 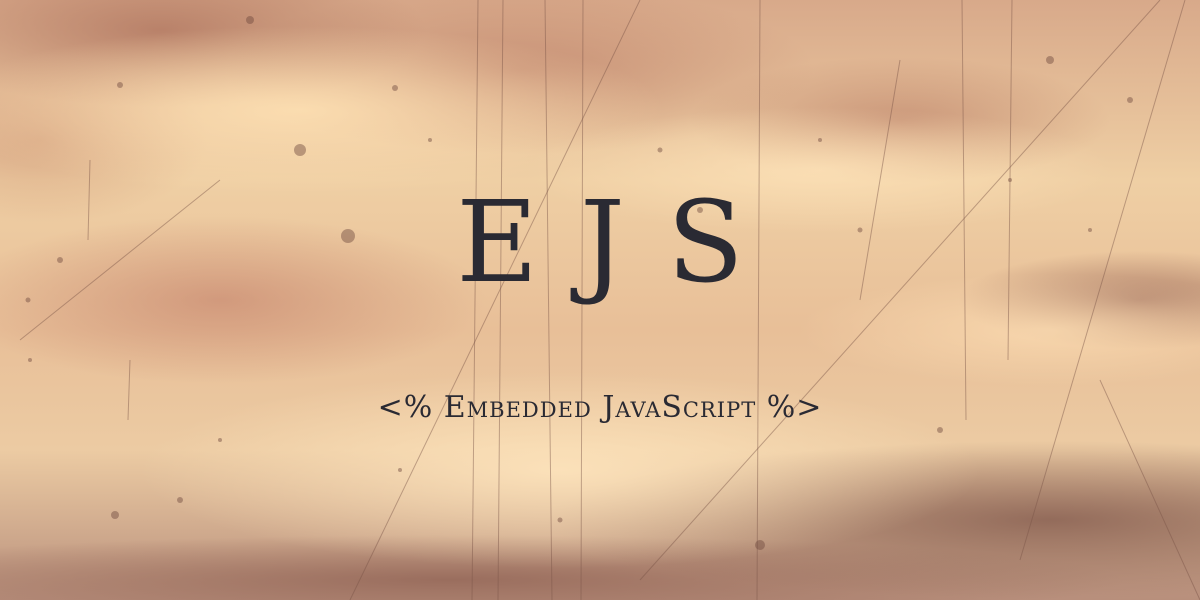 What do you see at coordinates (621, 243) in the screenshot?
I see `logo-title: EJS` at bounding box center [621, 243].